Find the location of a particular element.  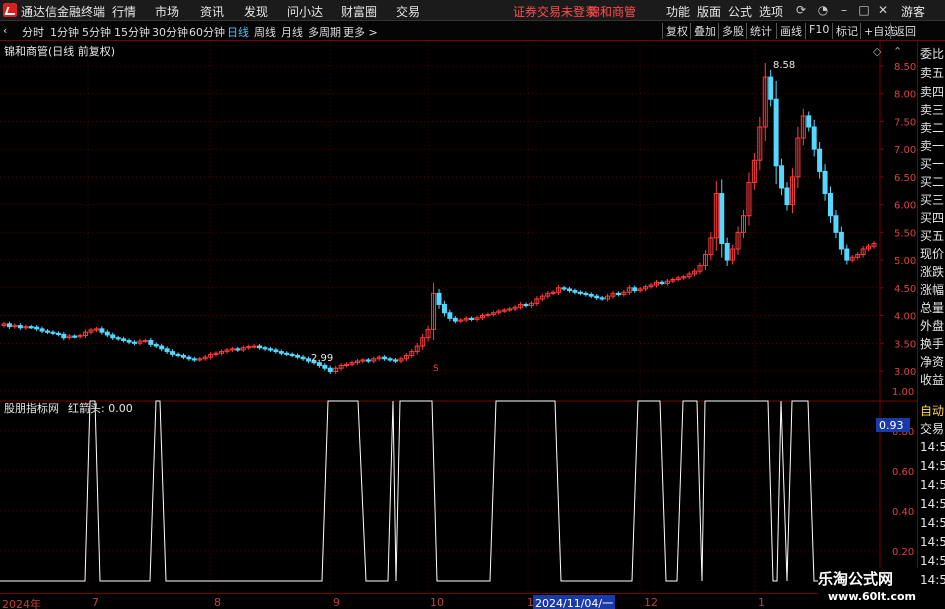

collapse-icon: ⌃ is located at coordinates (897, 51).